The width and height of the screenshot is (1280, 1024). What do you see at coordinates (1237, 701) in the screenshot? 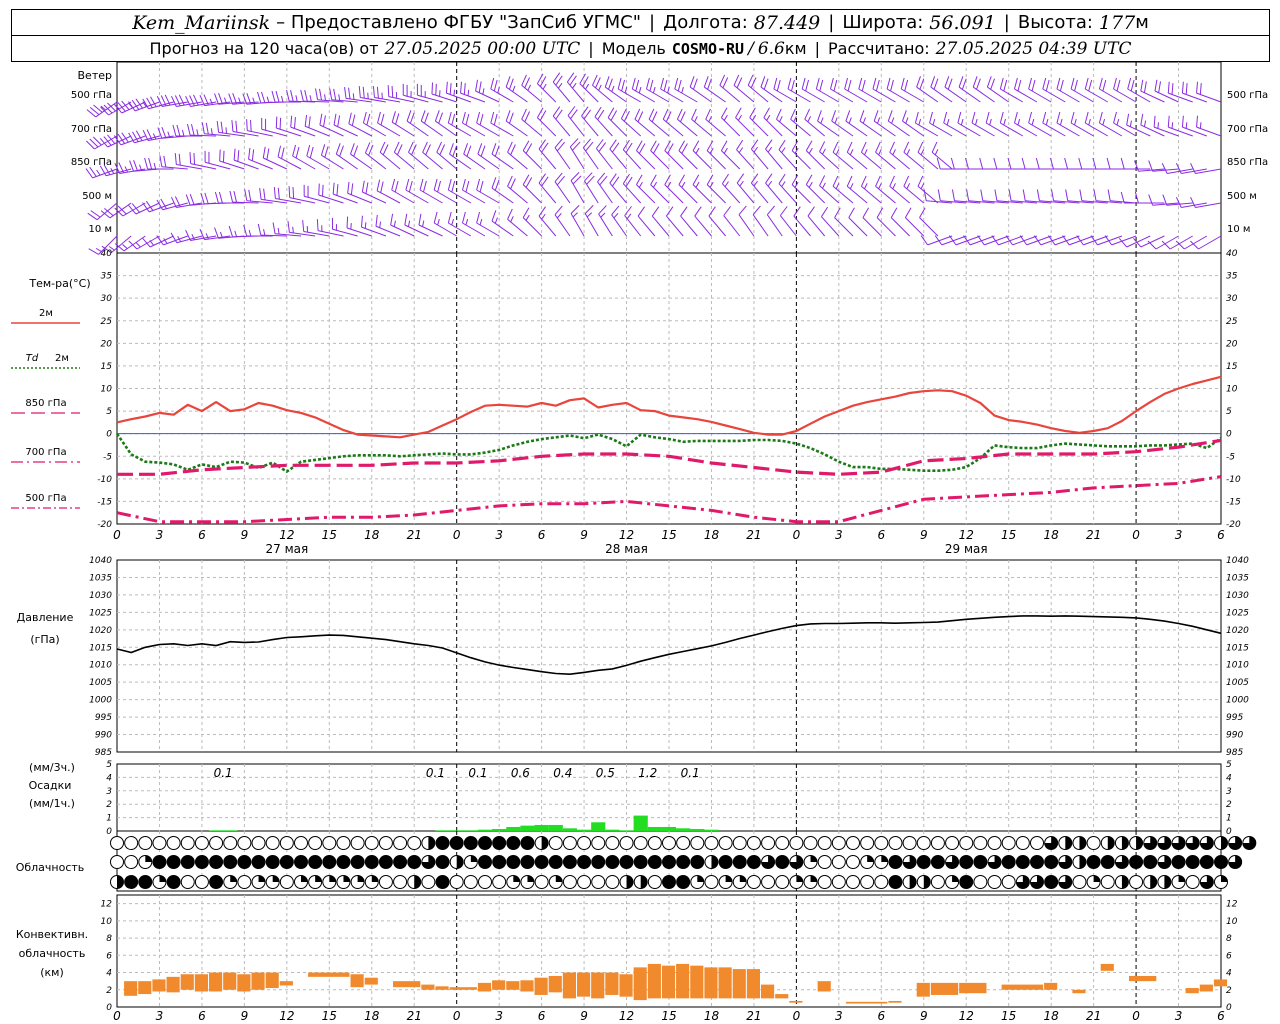
I see `ytick-right-pres: 1000` at bounding box center [1237, 701].